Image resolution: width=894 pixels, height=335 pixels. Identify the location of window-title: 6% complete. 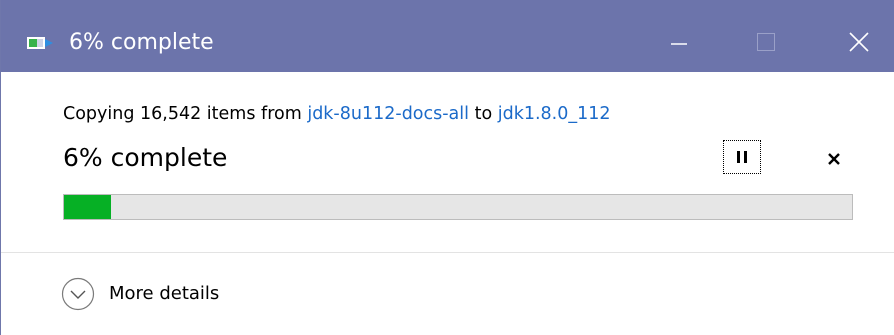
(141, 42).